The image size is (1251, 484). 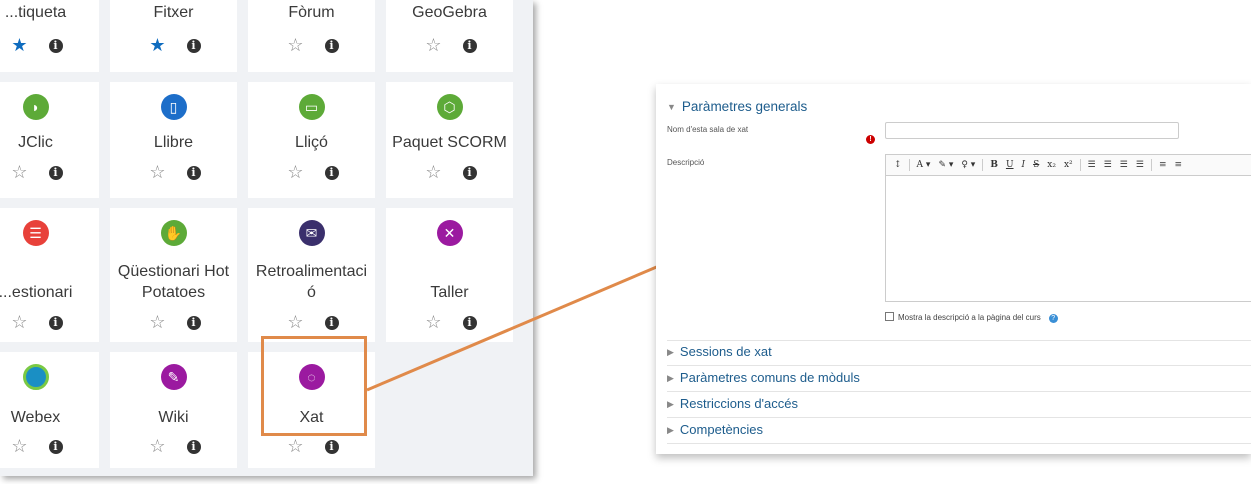 I want to click on description-label: Descripció, so click(x=686, y=162).